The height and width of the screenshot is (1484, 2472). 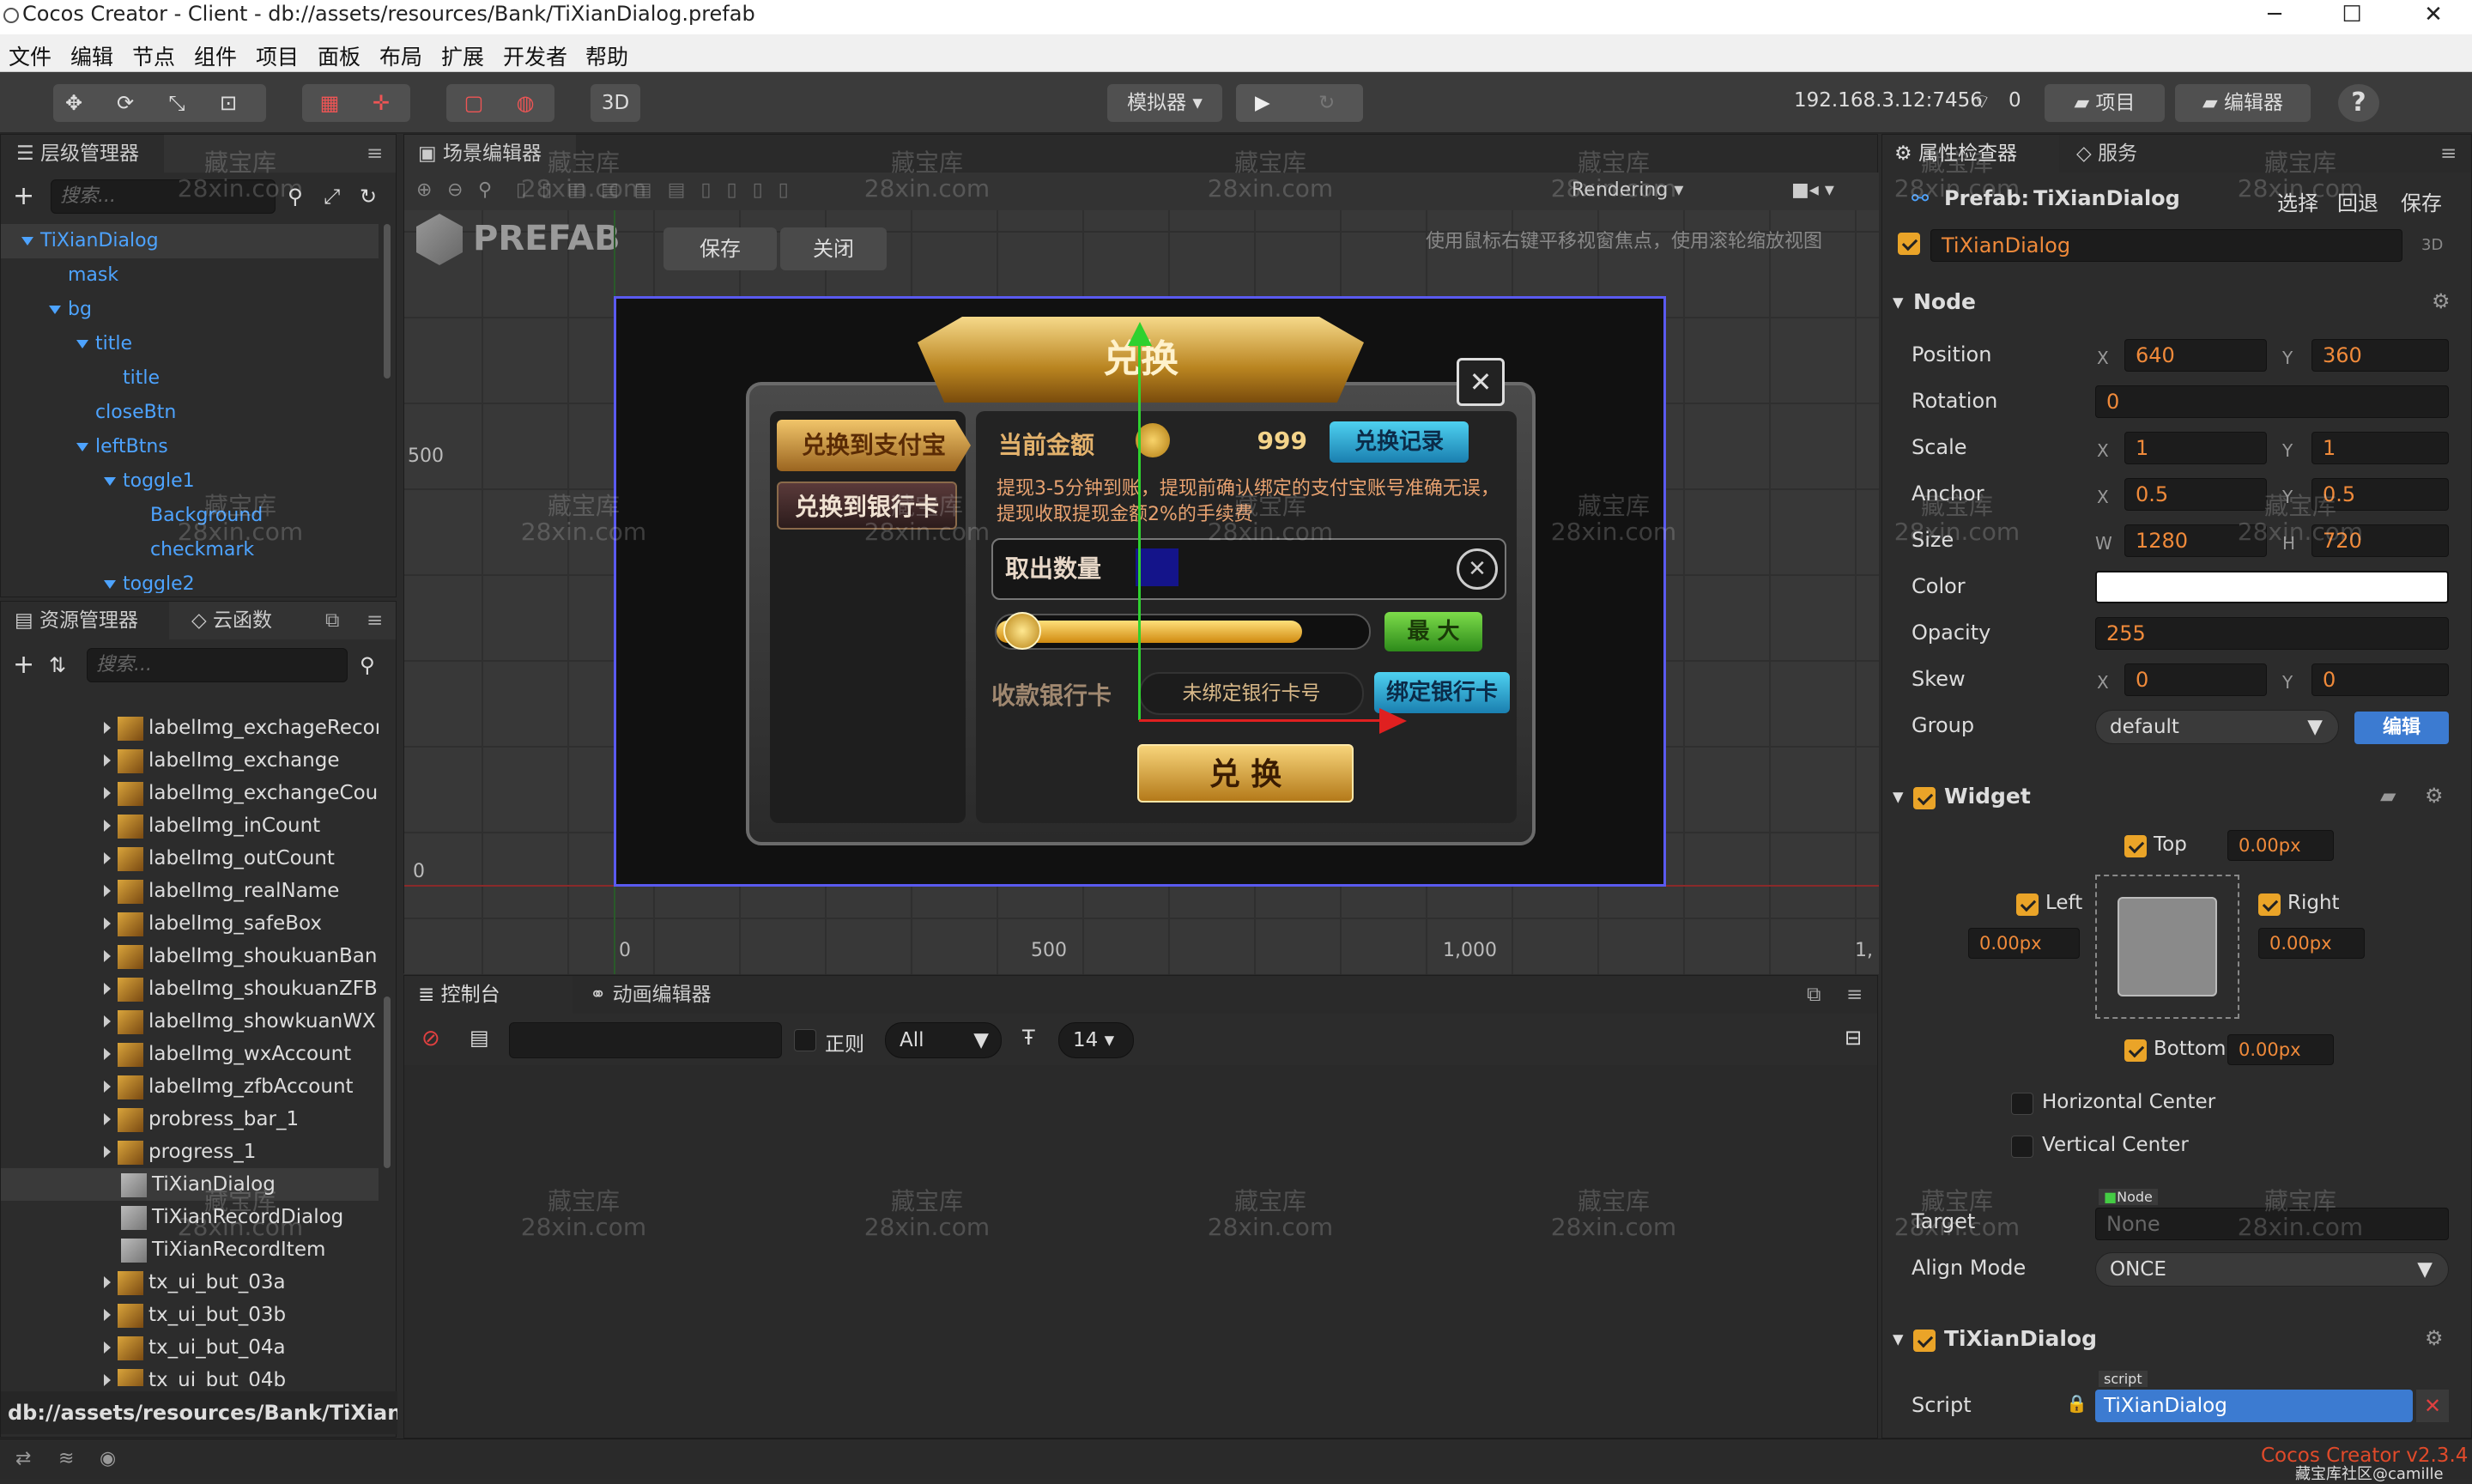 What do you see at coordinates (229, 620) in the screenshot?
I see `tab-cloud-functions: ◇ 云函数` at bounding box center [229, 620].